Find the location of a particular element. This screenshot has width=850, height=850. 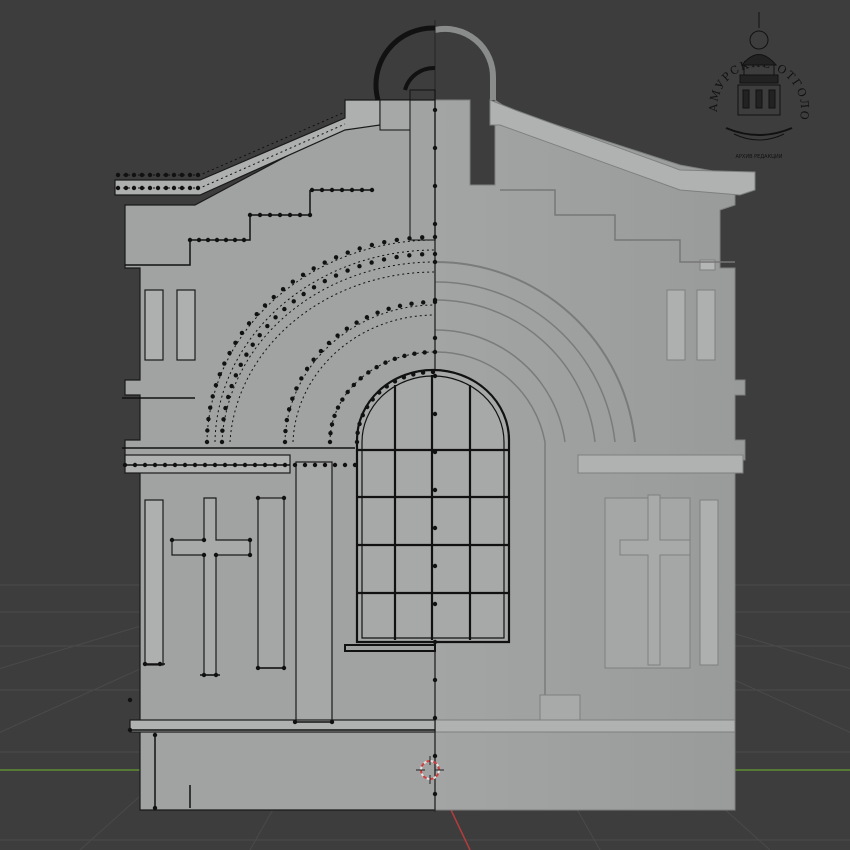

building-emblem-icon: АМУРСКИЕ ОТГОЛОСКИ АРХИВ РЕДАКЦИИ is located at coordinates (758, 85).